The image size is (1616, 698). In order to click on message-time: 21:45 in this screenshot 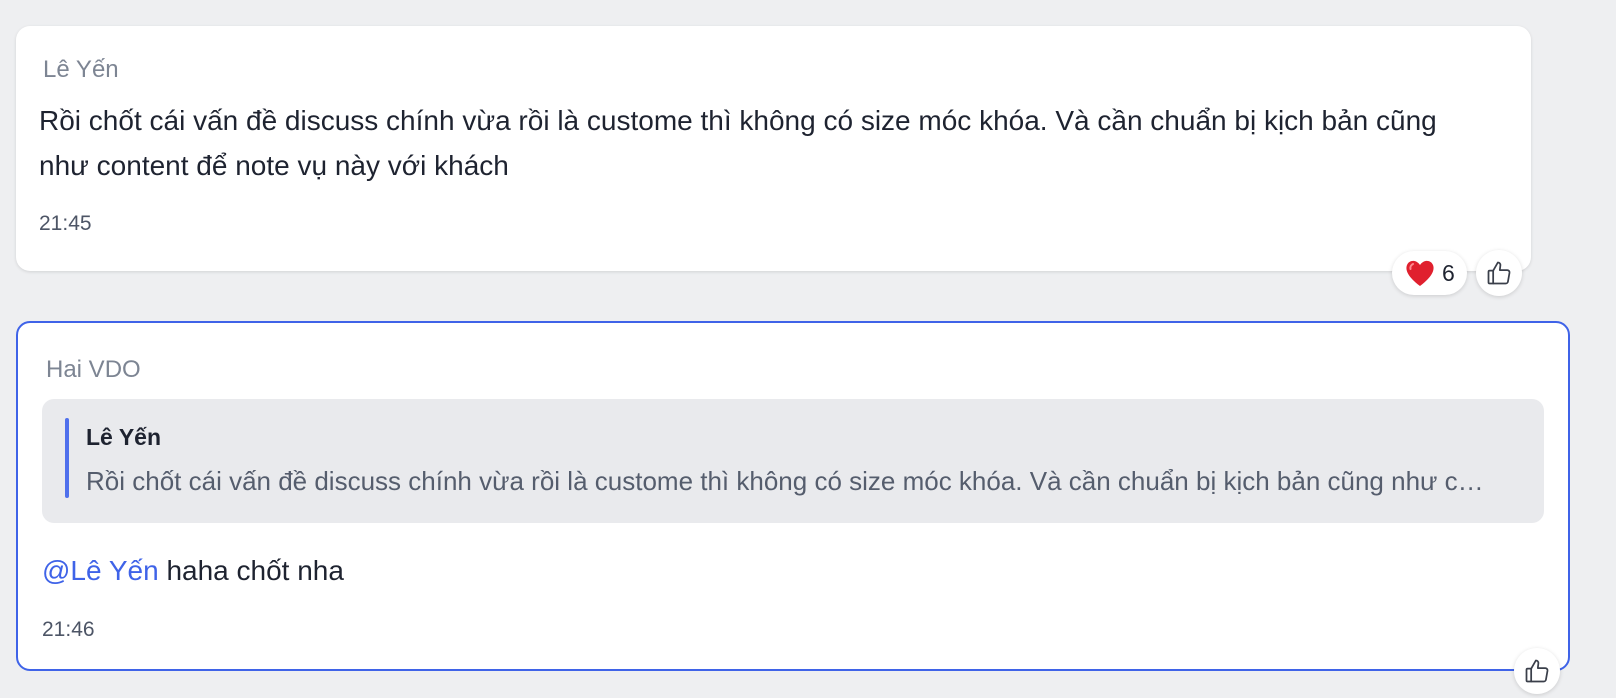, I will do `click(65, 223)`.